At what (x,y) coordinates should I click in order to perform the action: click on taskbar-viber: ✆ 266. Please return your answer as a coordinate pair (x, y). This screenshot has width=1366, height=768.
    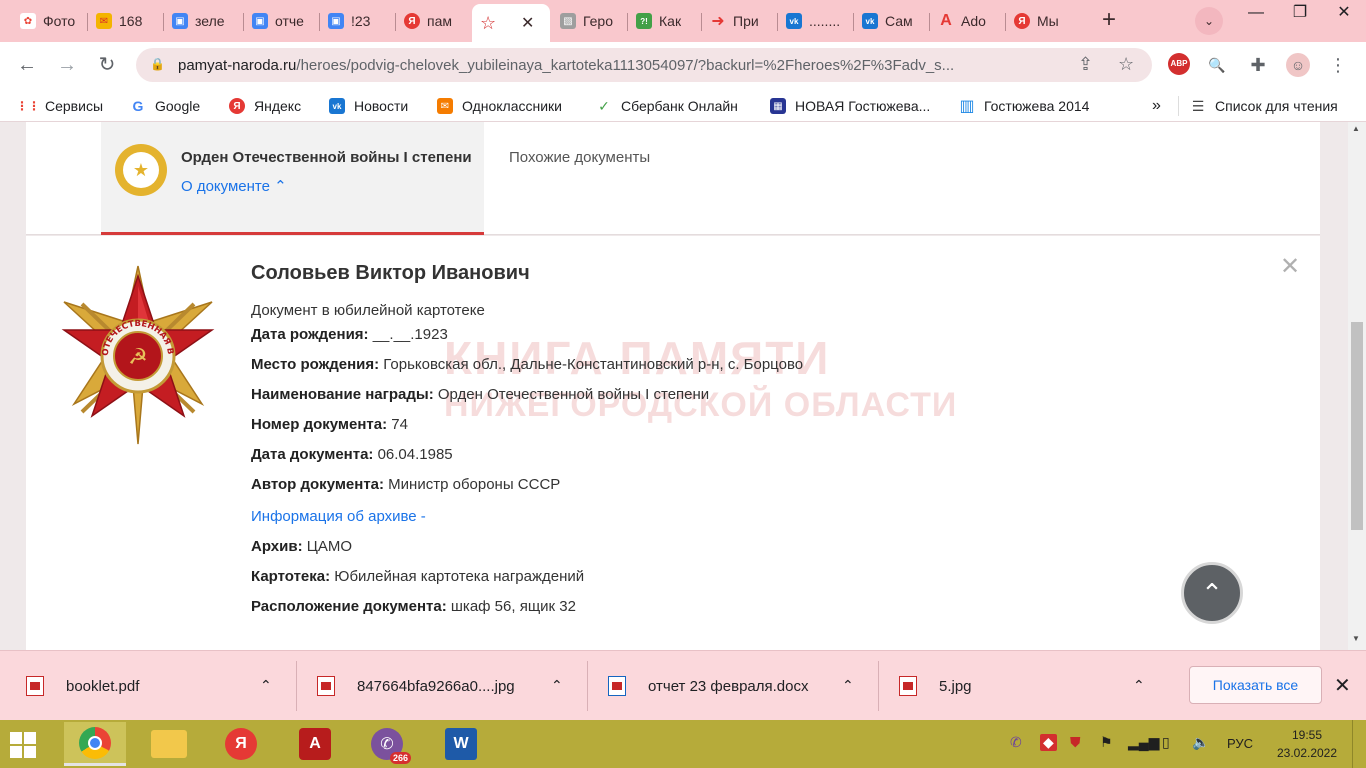
    Looking at the image, I should click on (387, 744).